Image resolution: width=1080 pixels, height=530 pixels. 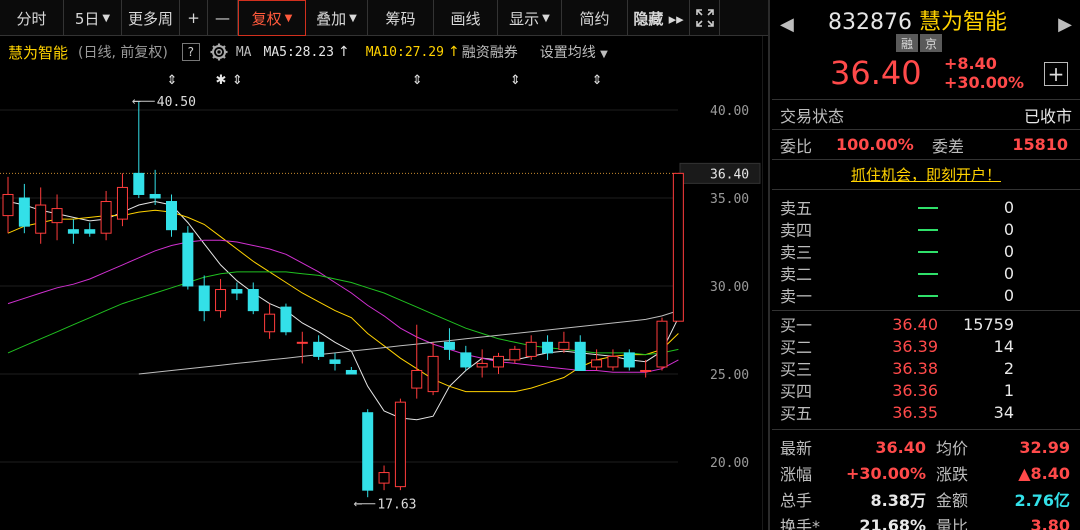 I want to click on level-volume: 14, so click(x=1003, y=346).